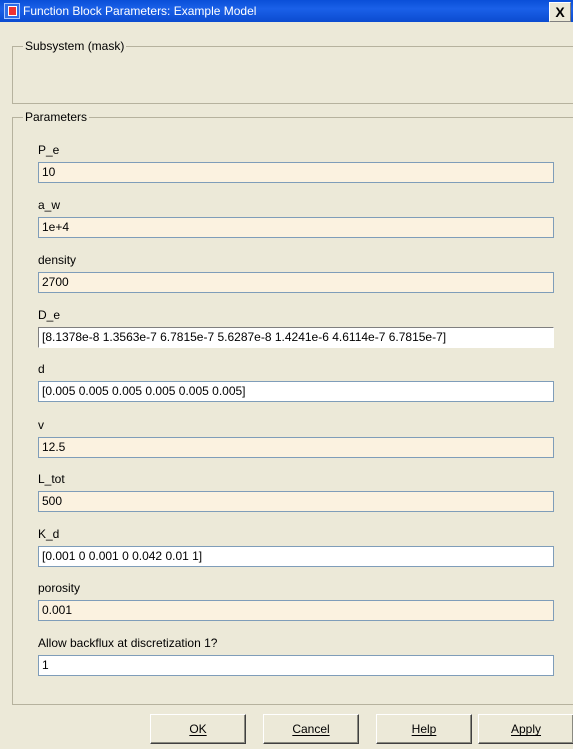 The width and height of the screenshot is (573, 749). What do you see at coordinates (75, 46) in the screenshot?
I see `subsystem-mask-label: Subsystem (mask)` at bounding box center [75, 46].